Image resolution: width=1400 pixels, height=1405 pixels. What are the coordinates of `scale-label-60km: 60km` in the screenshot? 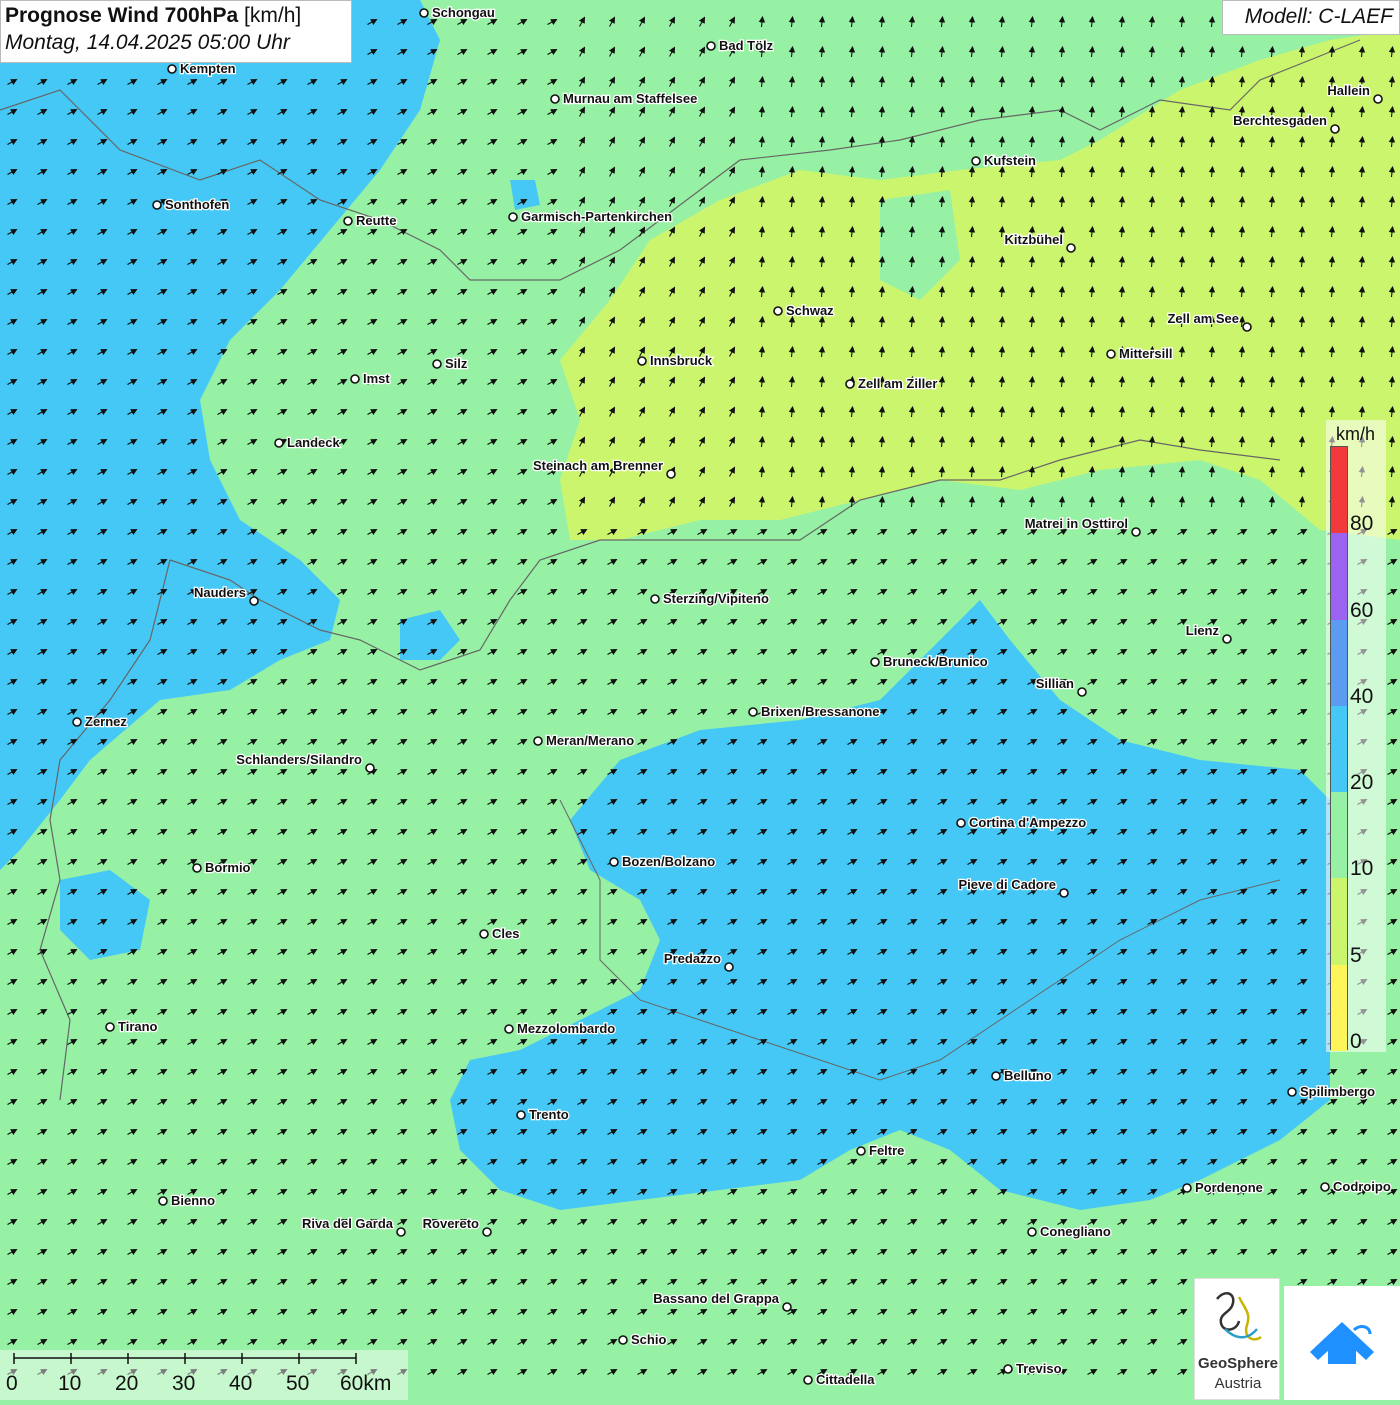 It's located at (366, 1383).